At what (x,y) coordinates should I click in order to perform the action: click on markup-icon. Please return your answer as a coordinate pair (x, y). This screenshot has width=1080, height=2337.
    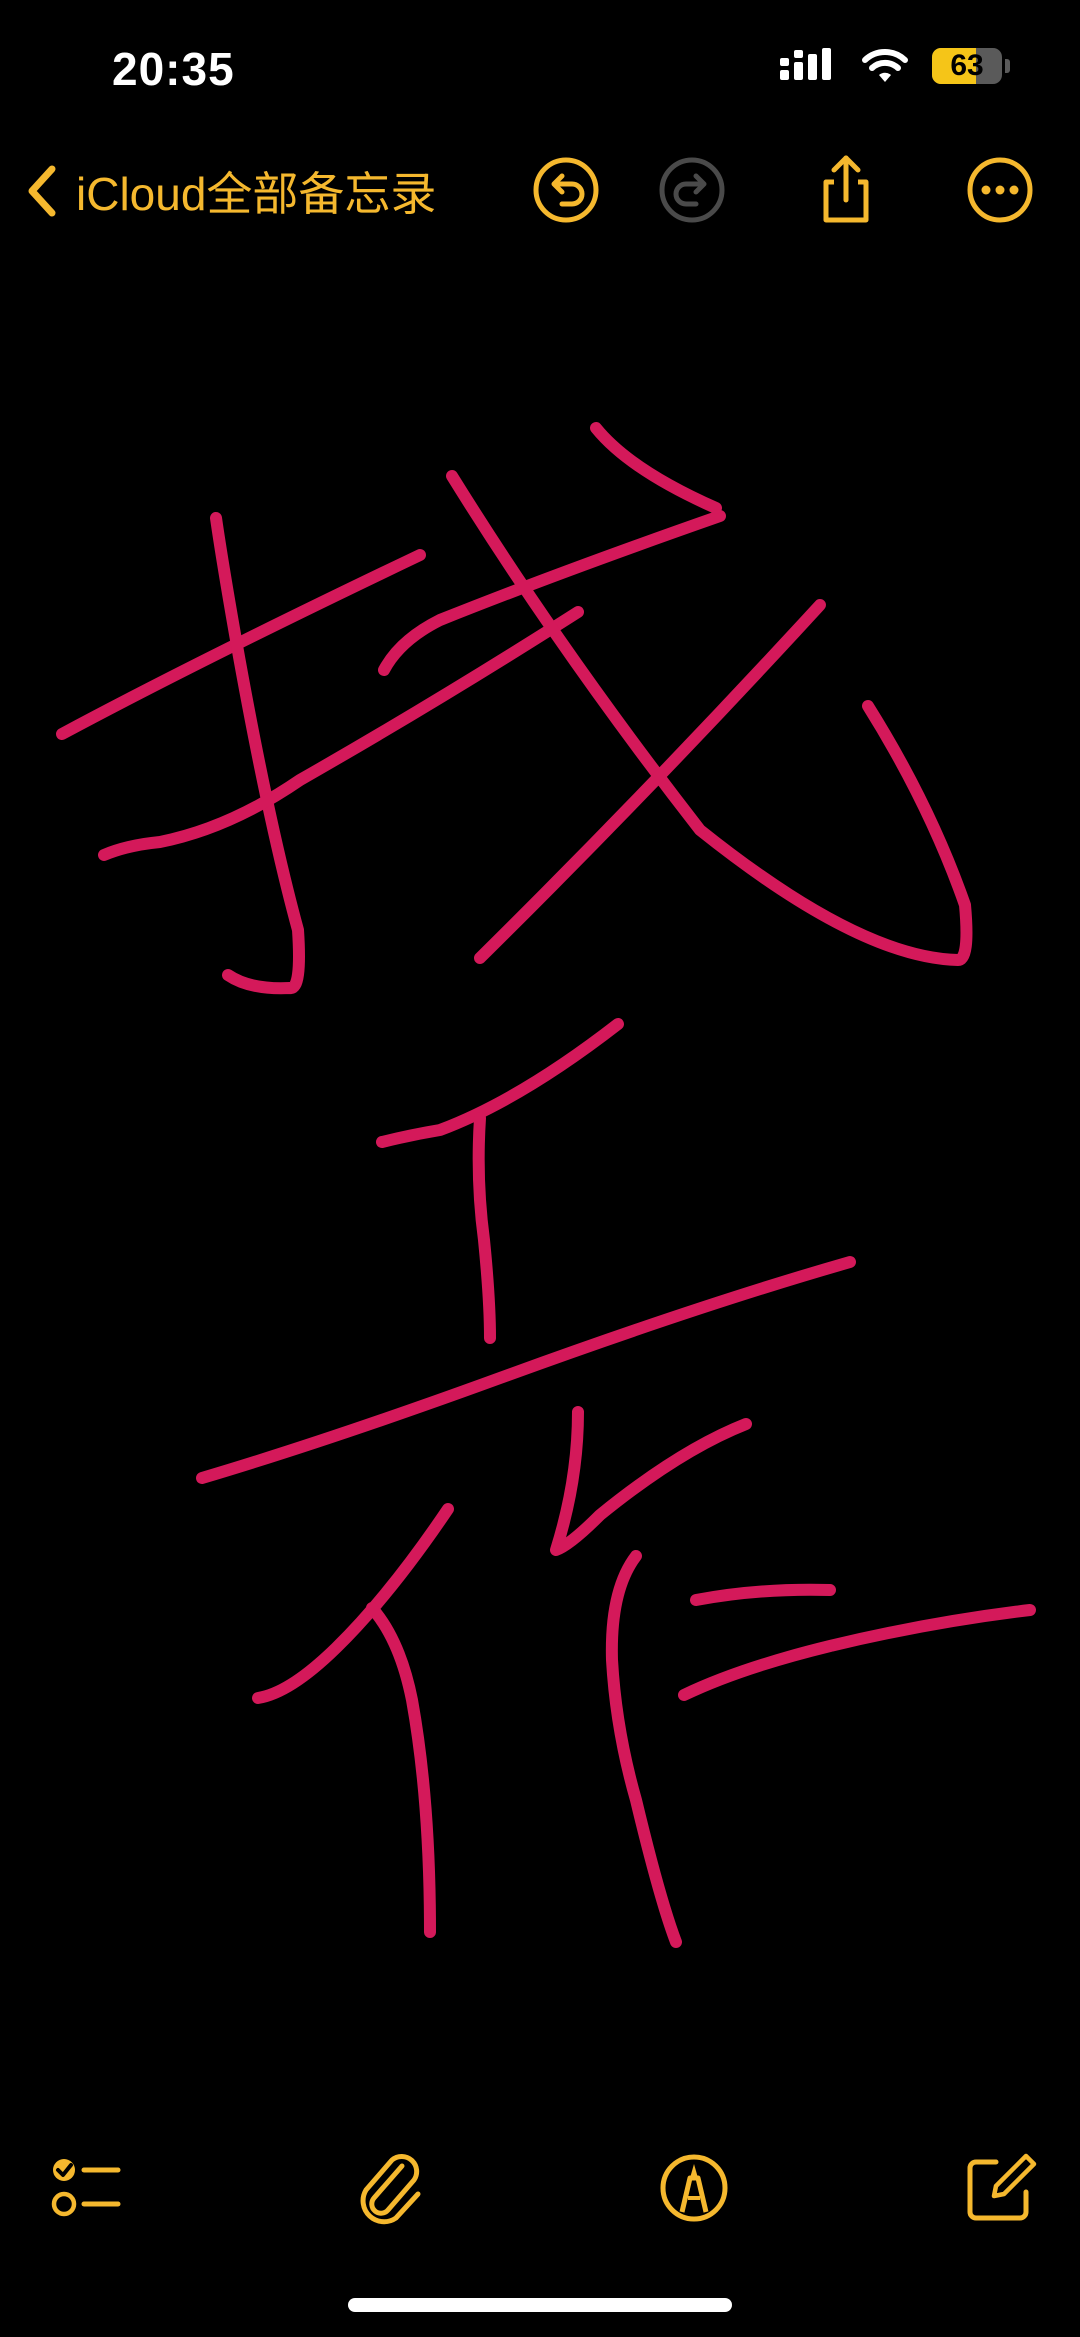
    Looking at the image, I should click on (694, 2188).